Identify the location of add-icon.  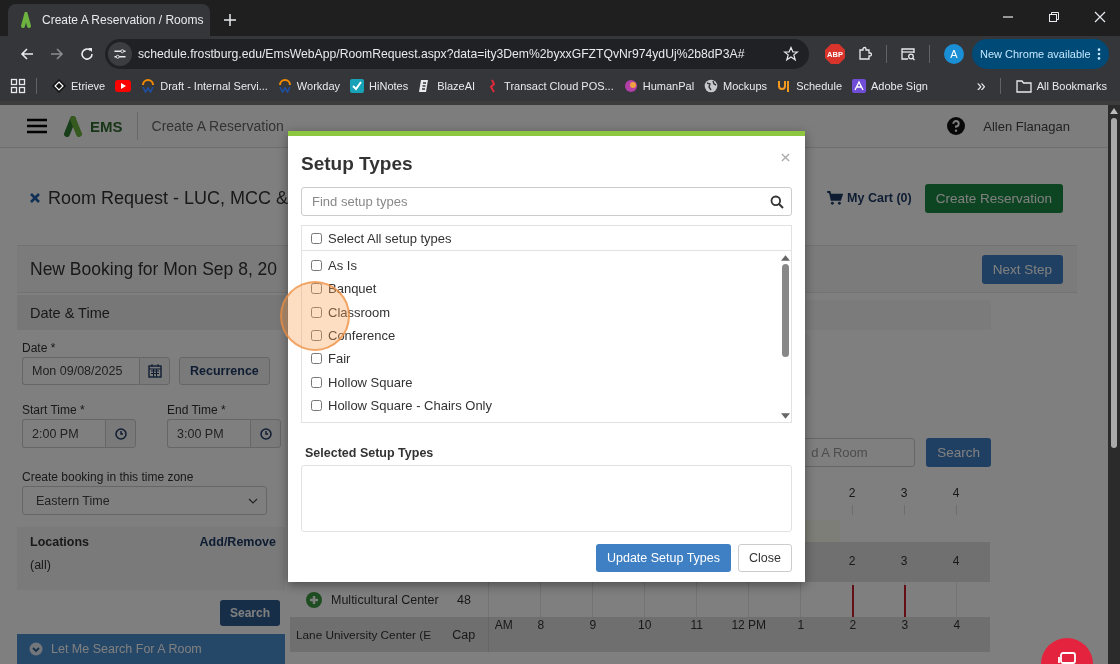
(314, 599).